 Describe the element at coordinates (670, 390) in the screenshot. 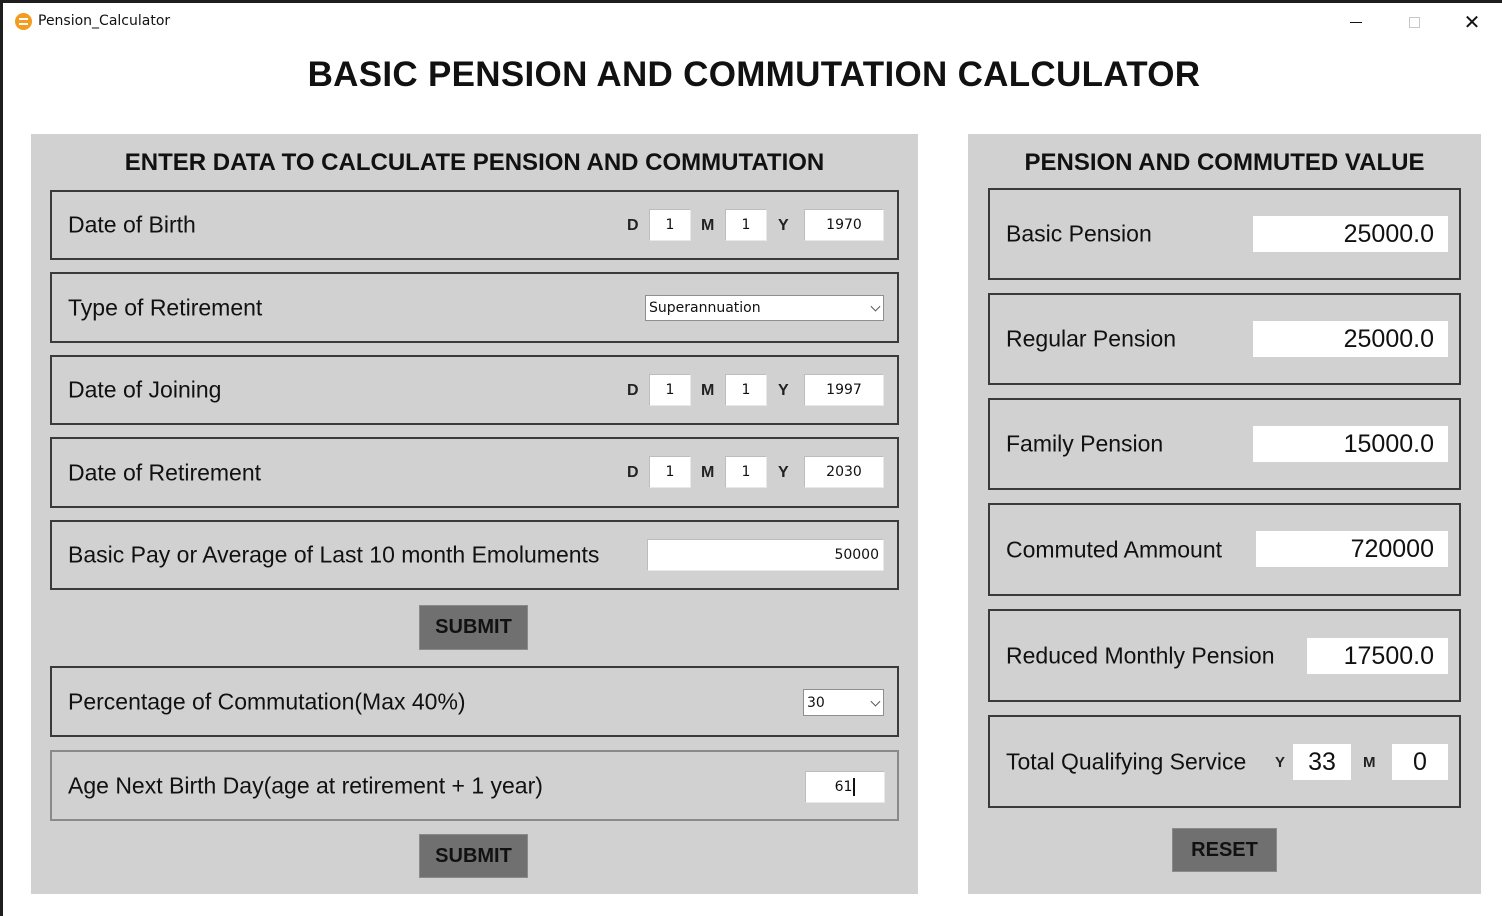

I see `doj-day-input: 1` at that location.